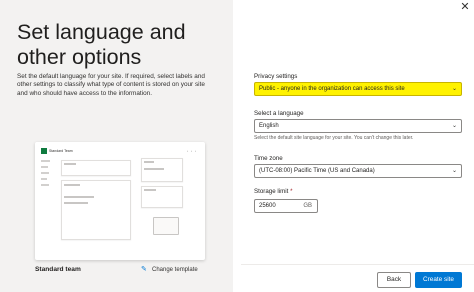 Image resolution: width=474 pixels, height=292 pixels. I want to click on template-preview: Standard Team • • •, so click(120, 201).